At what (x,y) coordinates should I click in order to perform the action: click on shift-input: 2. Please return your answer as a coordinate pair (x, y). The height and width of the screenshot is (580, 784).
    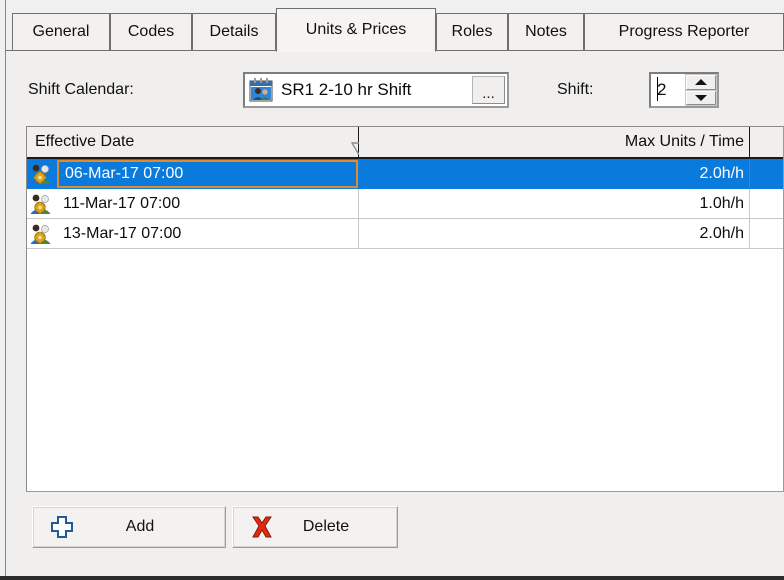
    Looking at the image, I should click on (668, 90).